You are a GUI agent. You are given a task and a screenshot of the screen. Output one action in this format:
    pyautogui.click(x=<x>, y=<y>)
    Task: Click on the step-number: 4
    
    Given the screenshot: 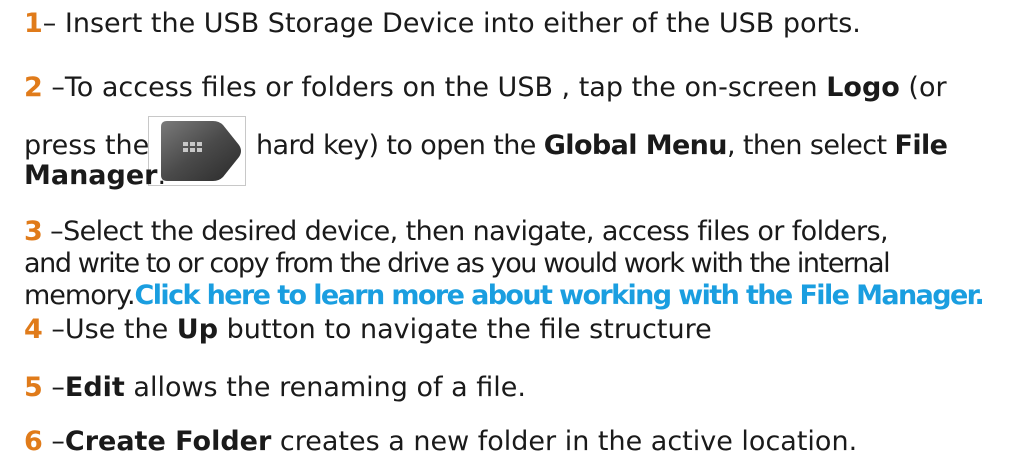 What is the action you would take?
    pyautogui.click(x=33, y=329)
    